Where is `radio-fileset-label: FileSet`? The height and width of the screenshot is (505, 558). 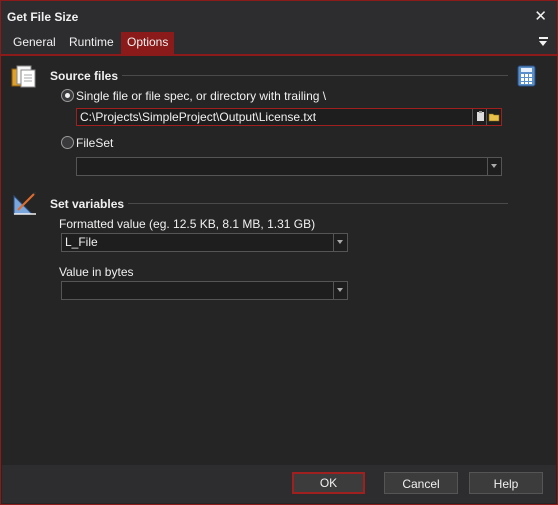
radio-fileset-label: FileSet is located at coordinates (95, 143).